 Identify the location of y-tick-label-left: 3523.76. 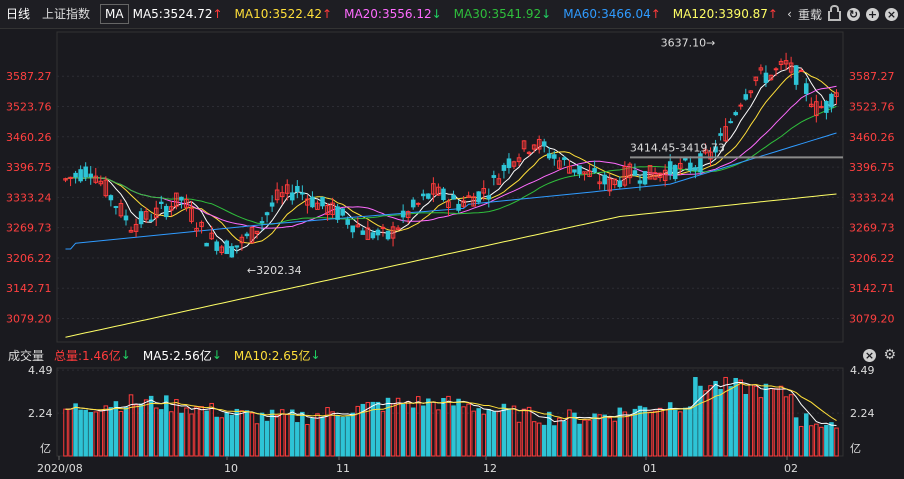
(29, 107).